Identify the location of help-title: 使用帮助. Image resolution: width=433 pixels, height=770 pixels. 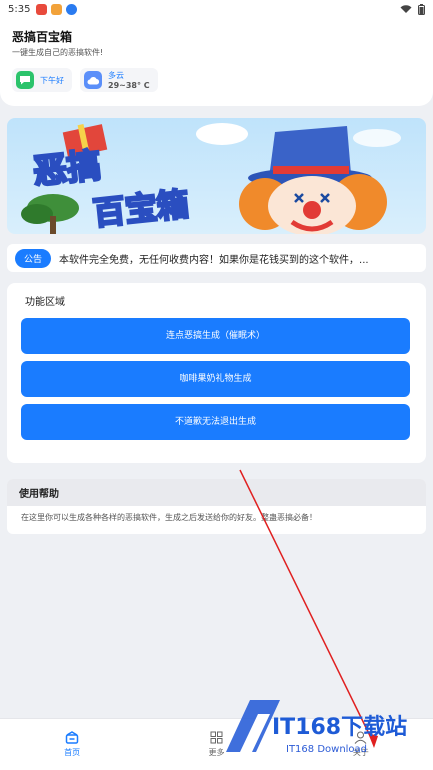
(216, 492).